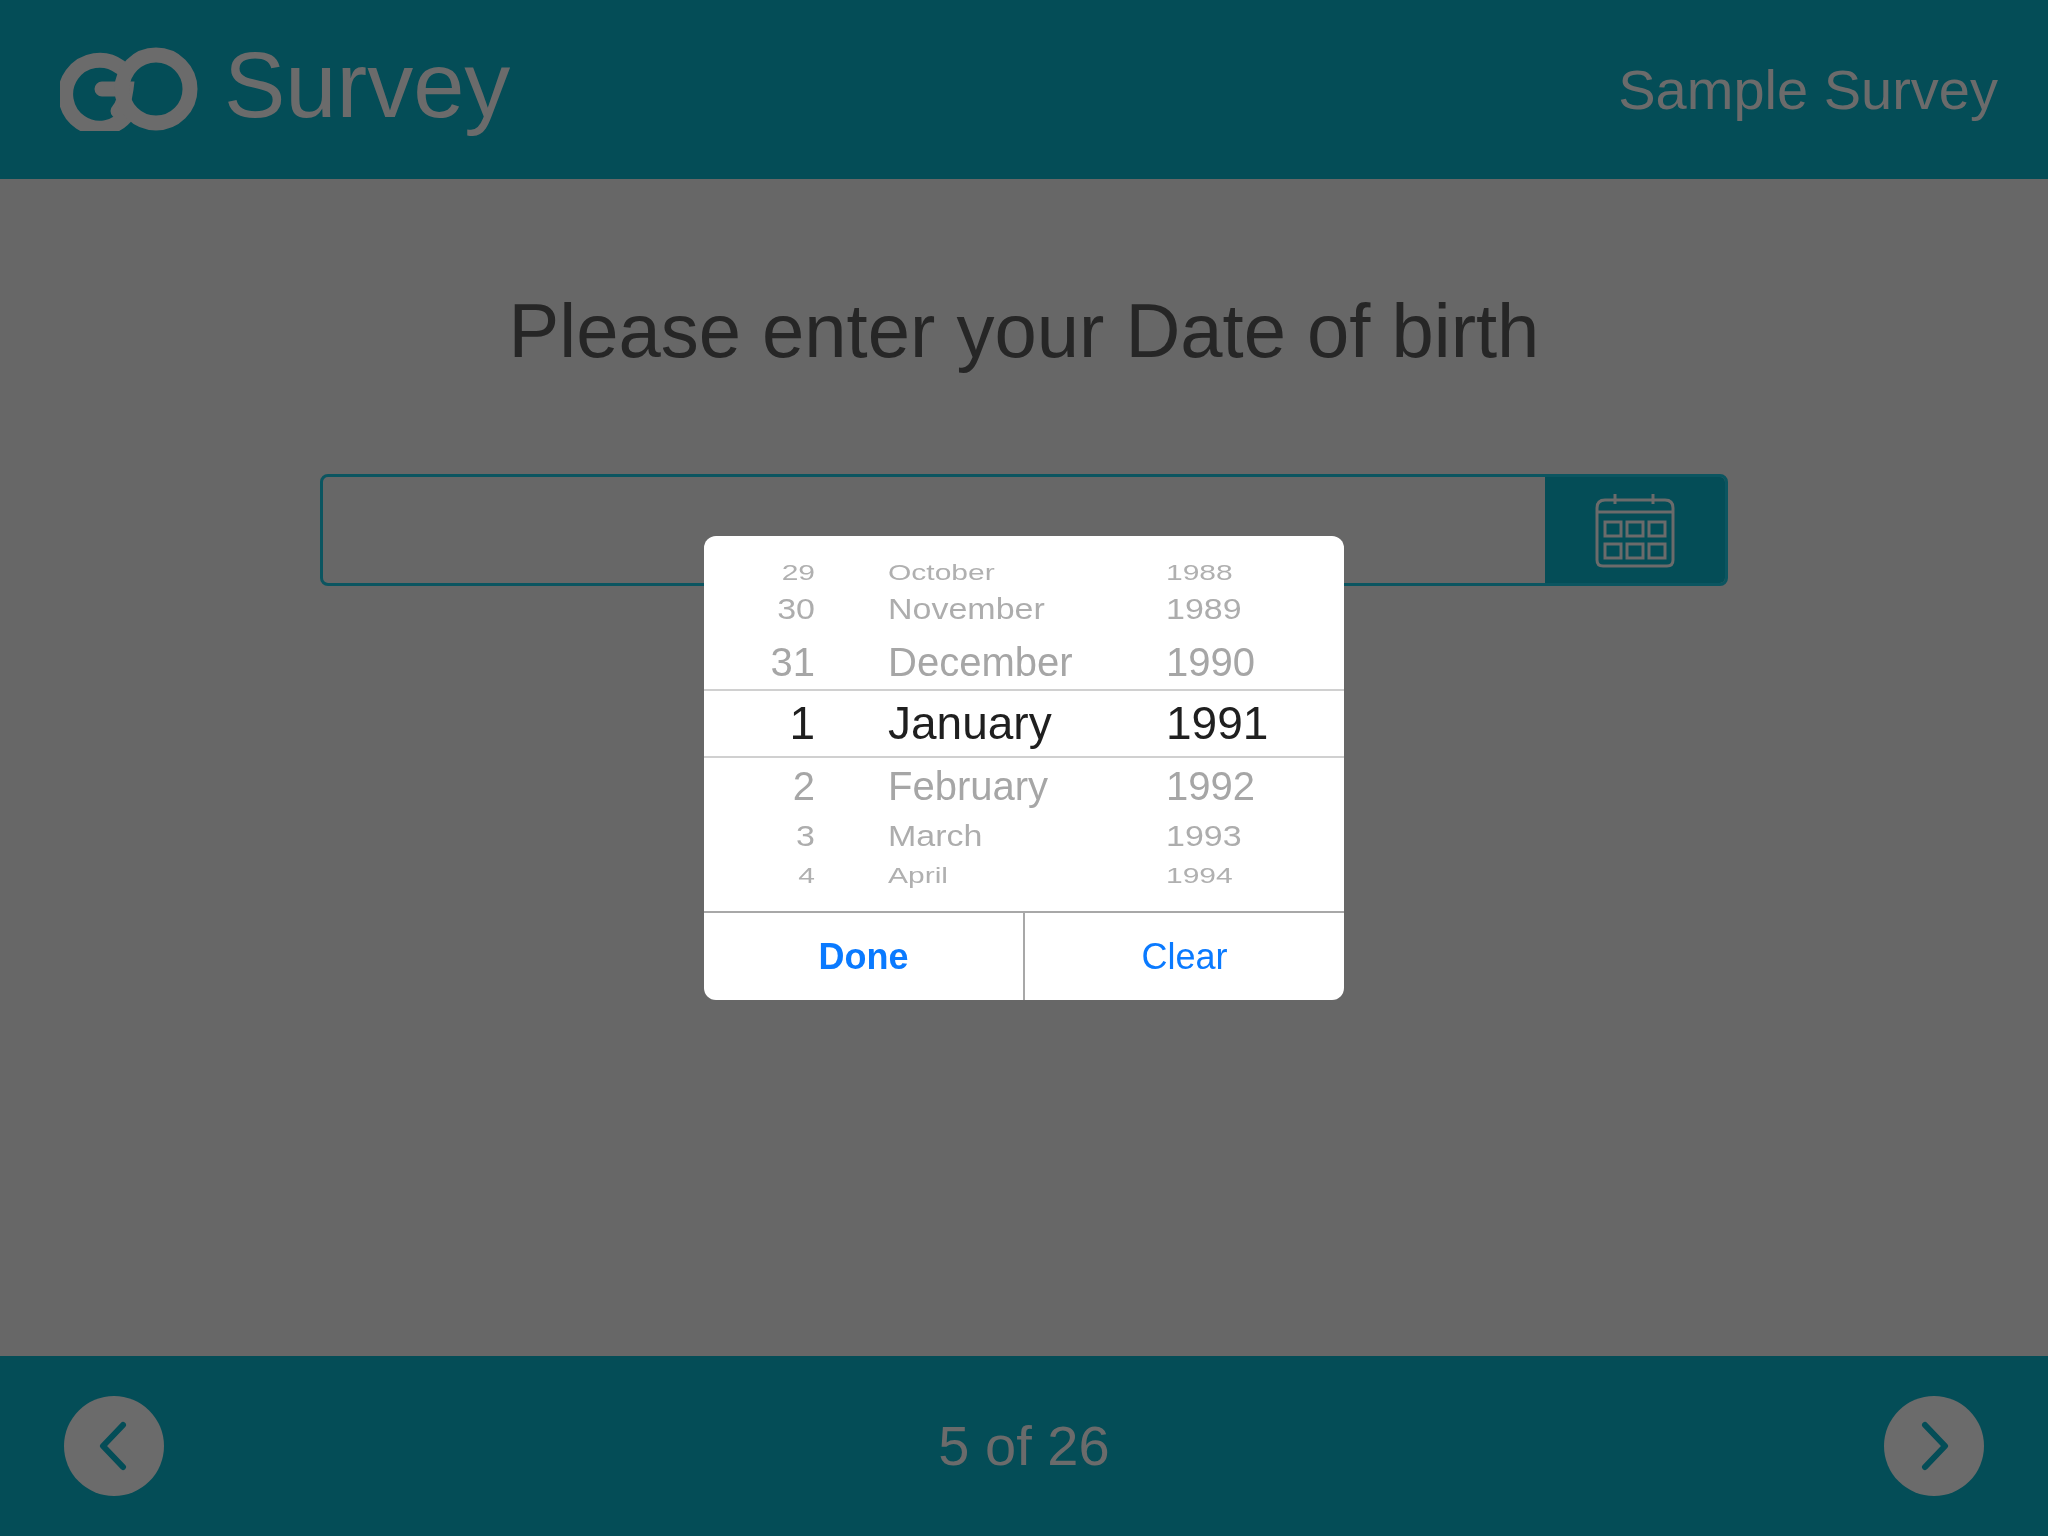 This screenshot has height=1536, width=2048. I want to click on picker-year: 1989, so click(1204, 610).